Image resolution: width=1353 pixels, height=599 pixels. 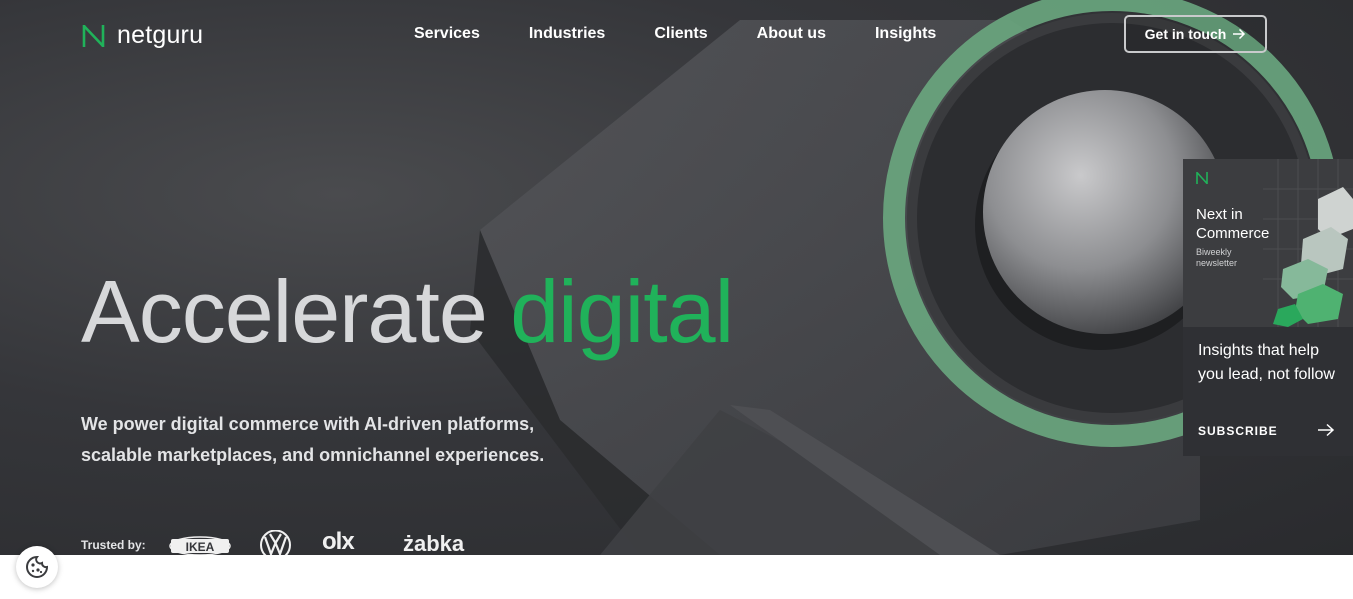 What do you see at coordinates (447, 34) in the screenshot?
I see `nav-item-services: Services` at bounding box center [447, 34].